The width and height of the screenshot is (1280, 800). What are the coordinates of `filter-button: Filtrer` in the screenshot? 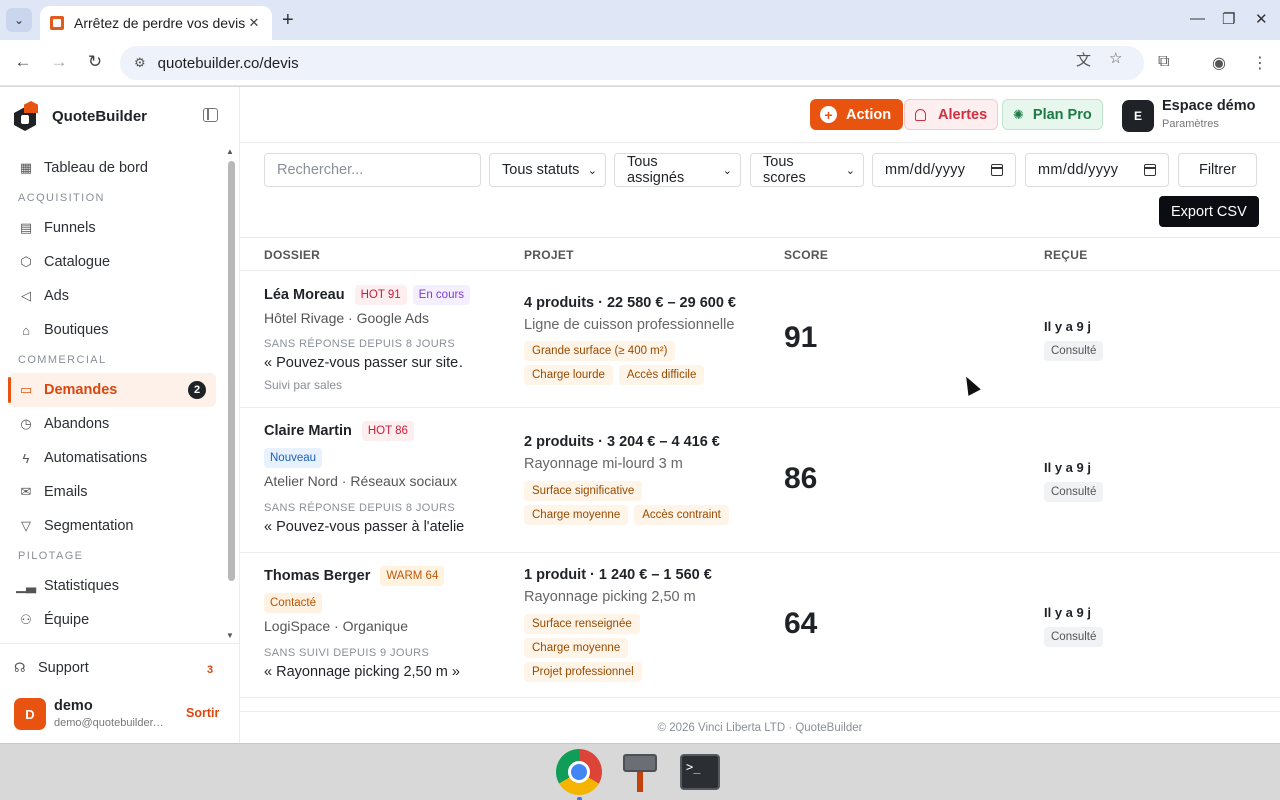 It's located at (1217, 170).